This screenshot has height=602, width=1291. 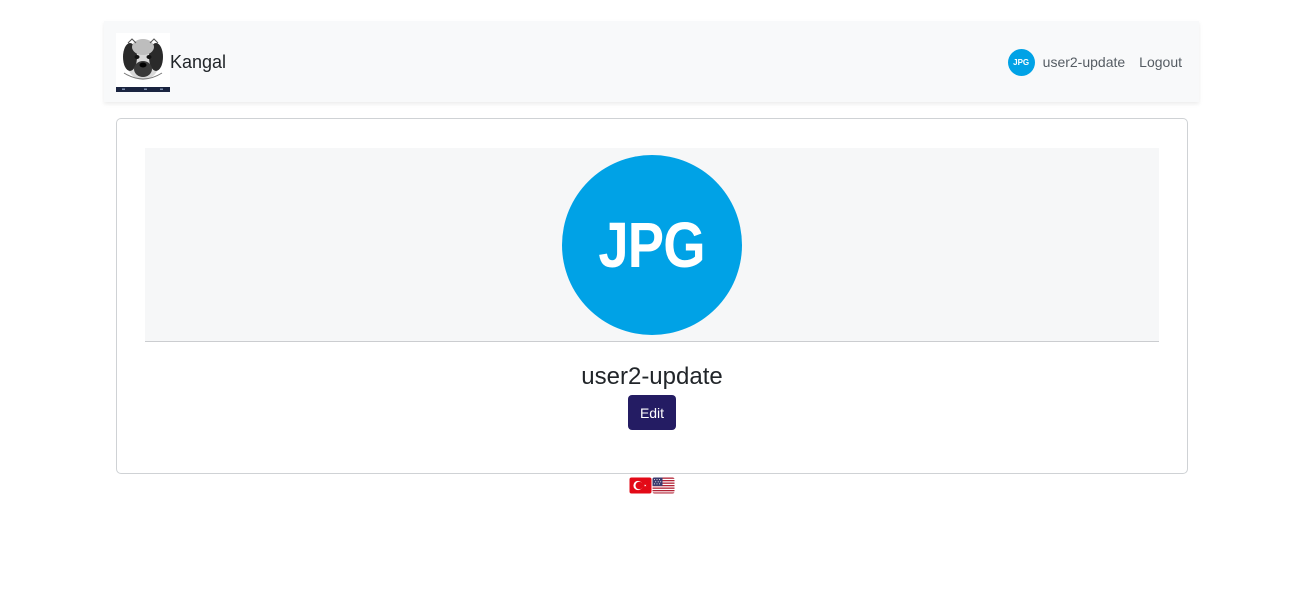 What do you see at coordinates (1021, 62) in the screenshot?
I see `user-avatar: JPG` at bounding box center [1021, 62].